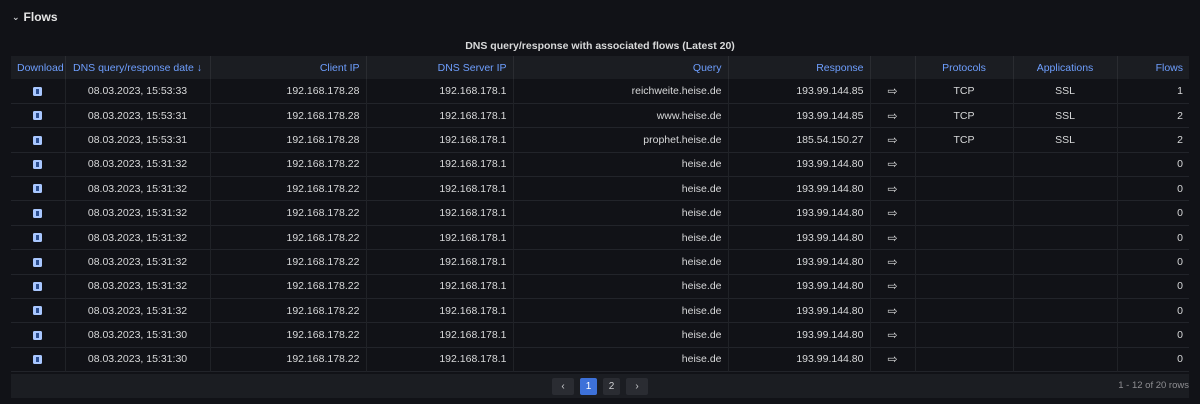 Image resolution: width=1200 pixels, height=404 pixels. What do you see at coordinates (611, 386) in the screenshot?
I see `page-button-2: 2` at bounding box center [611, 386].